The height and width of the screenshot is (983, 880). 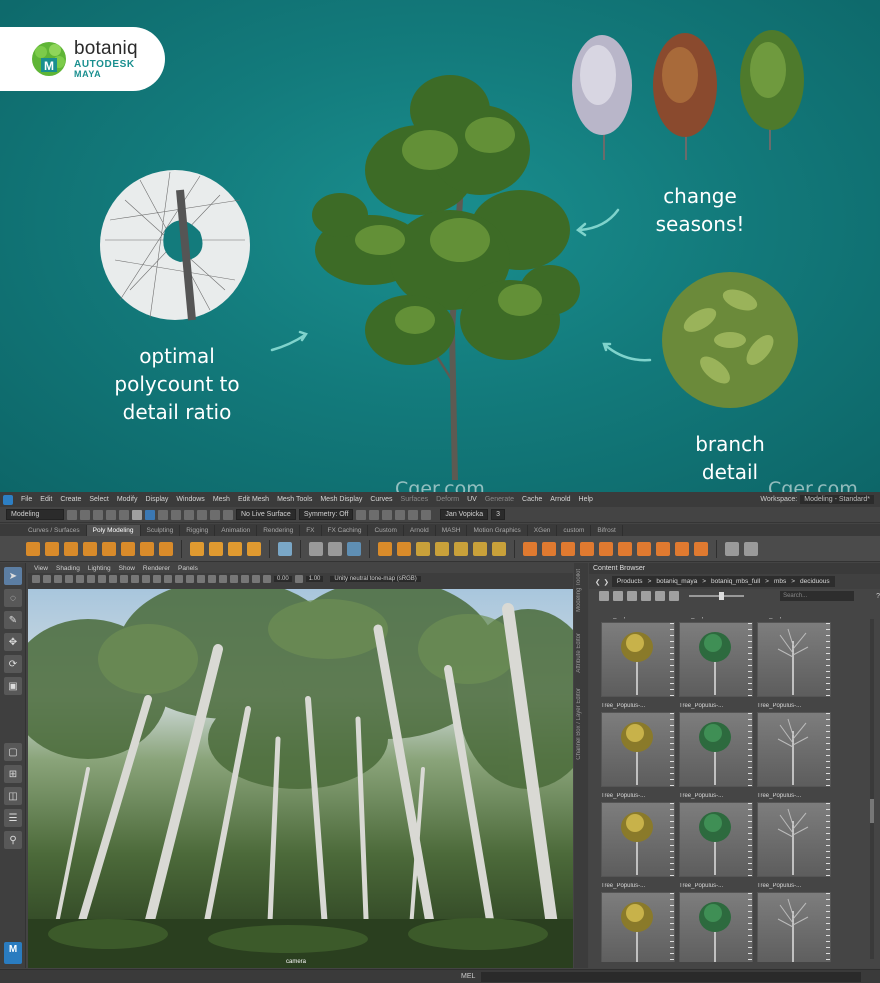 What do you see at coordinates (35, 514) in the screenshot?
I see `menuset-dropdown: Modeling` at bounding box center [35, 514].